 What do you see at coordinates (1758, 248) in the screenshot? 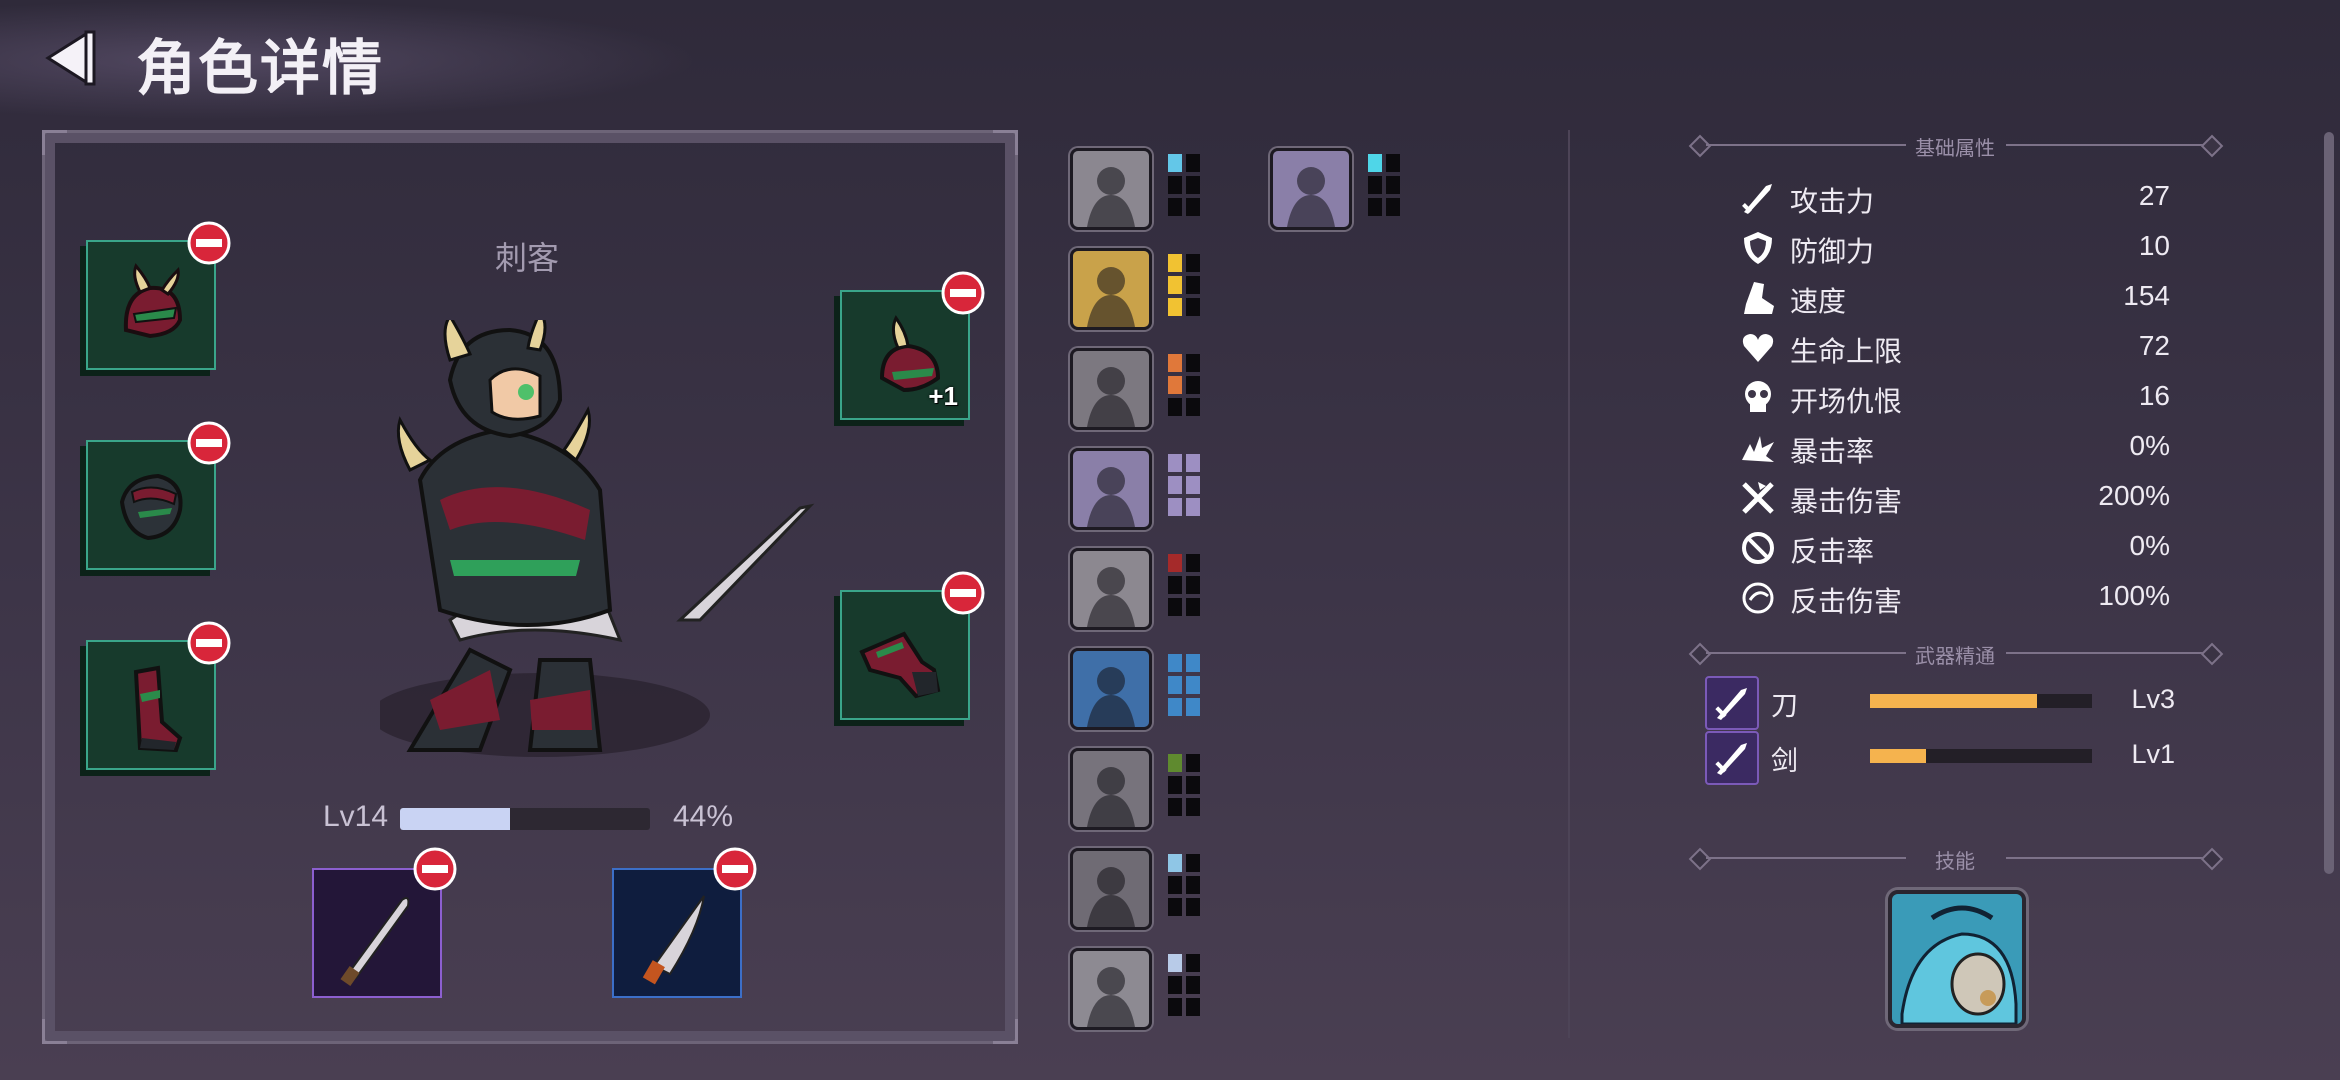
I see `shield-icon` at bounding box center [1758, 248].